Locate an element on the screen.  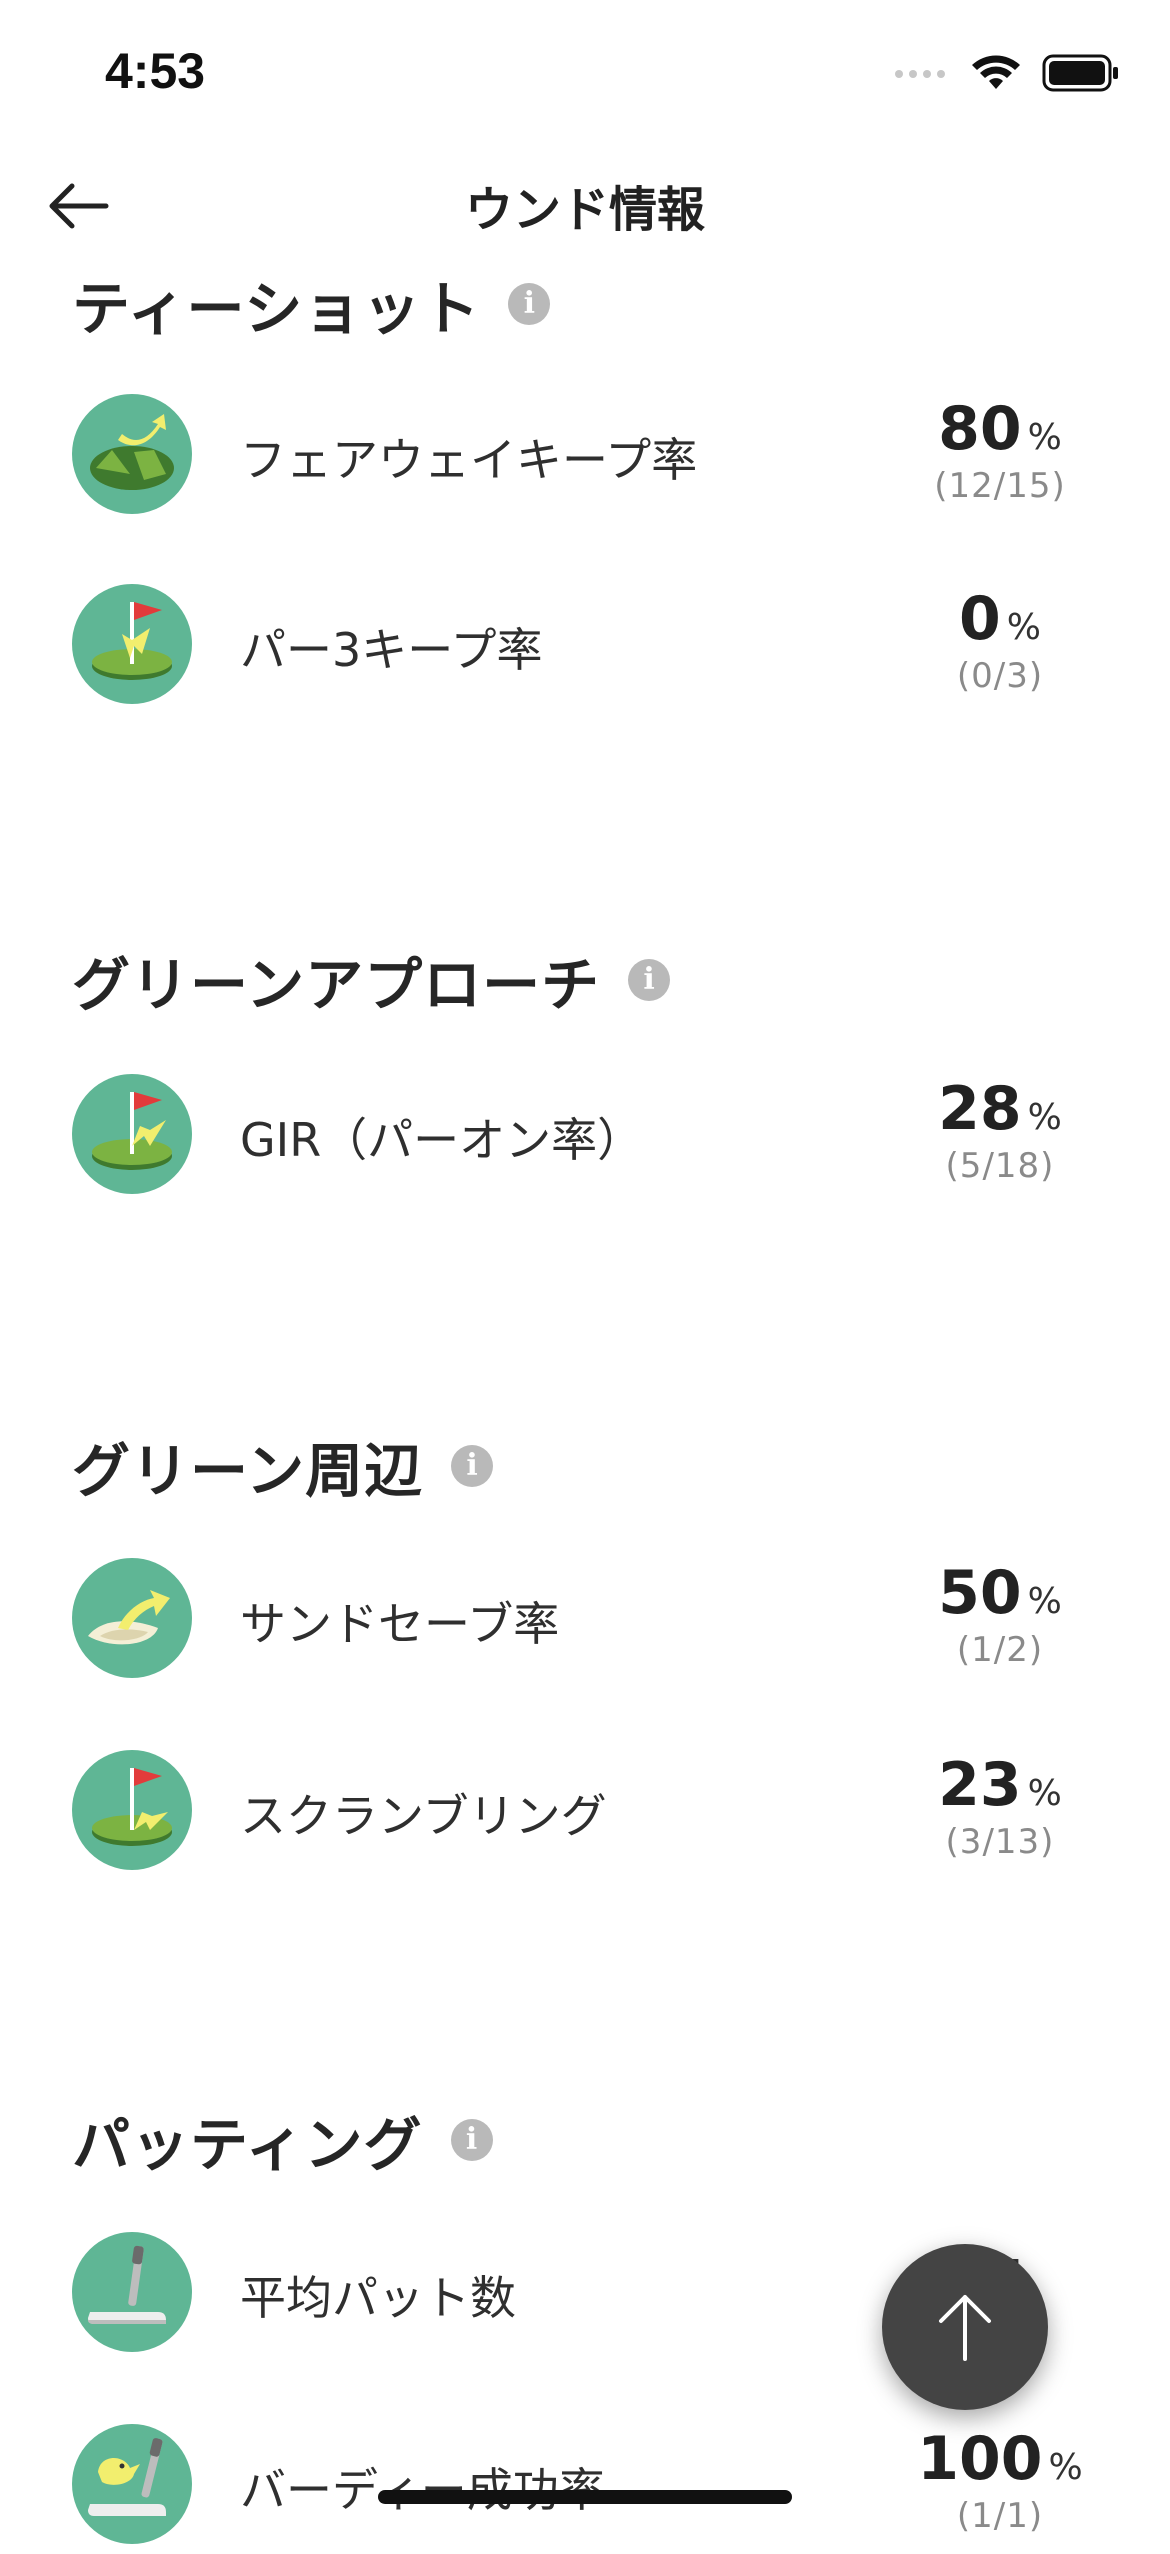
stat-detail: (5/18) is located at coordinates (1000, 1166).